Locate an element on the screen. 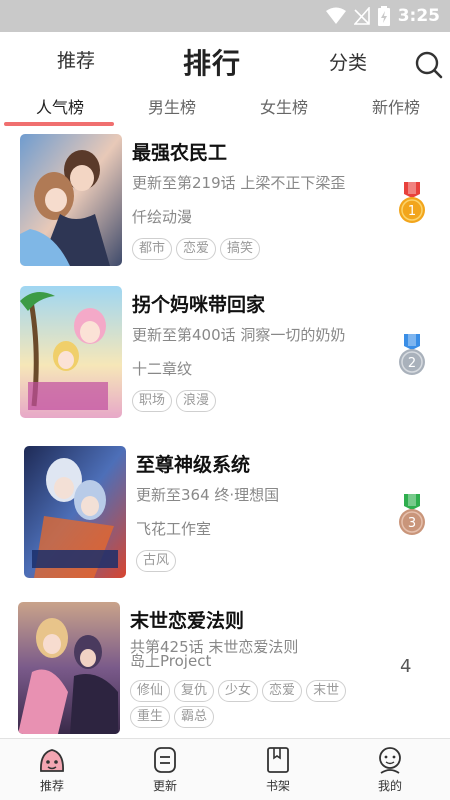  bottom-tab-profile: 我的 is located at coordinates (390, 769).